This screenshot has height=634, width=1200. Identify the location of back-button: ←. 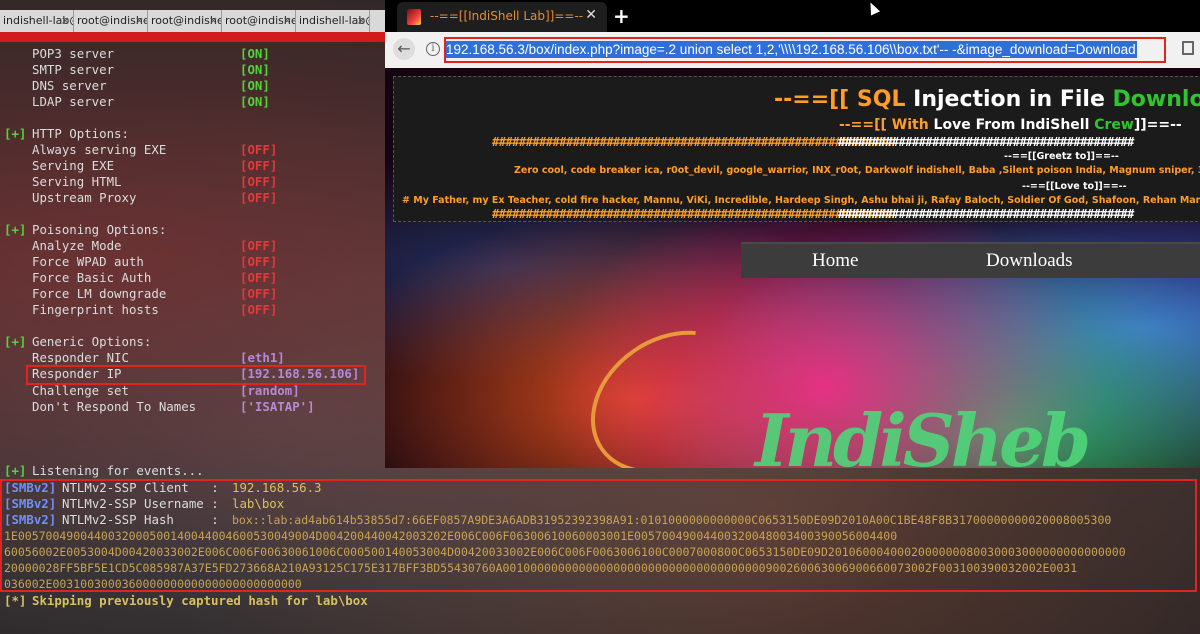
(404, 49).